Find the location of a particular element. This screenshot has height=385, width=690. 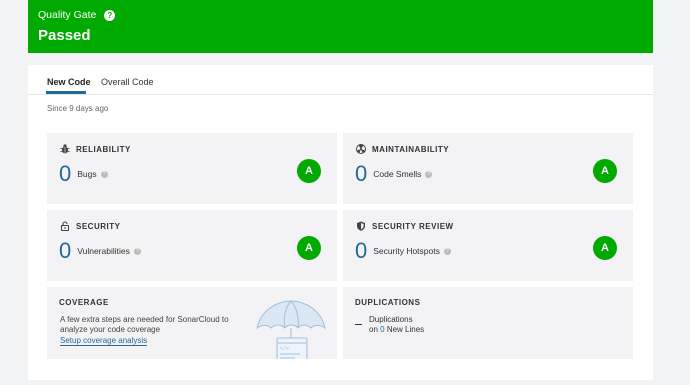

active-tab-indicator is located at coordinates (66, 92).